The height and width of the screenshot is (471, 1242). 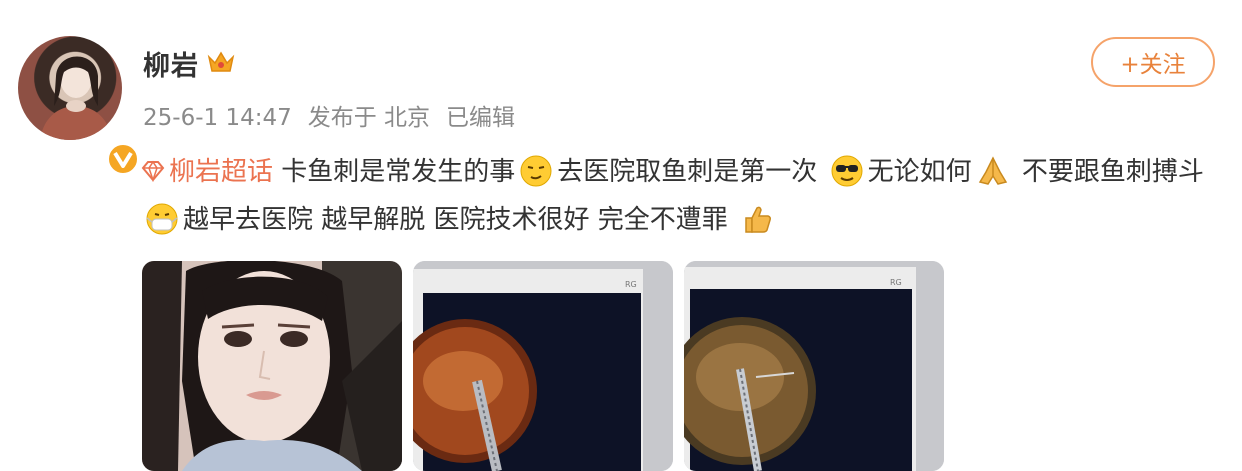 I want to click on avatar, so click(x=70, y=88).